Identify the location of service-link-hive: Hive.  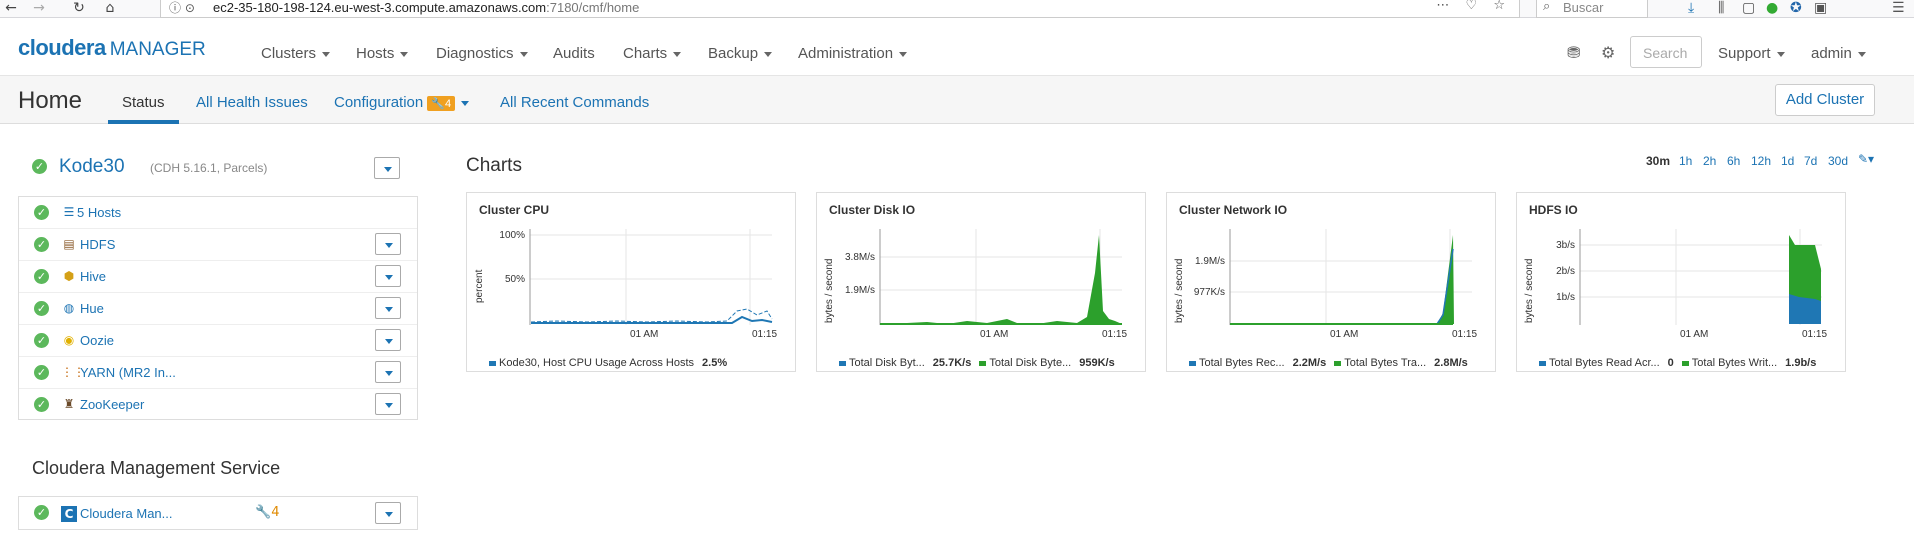
(93, 276).